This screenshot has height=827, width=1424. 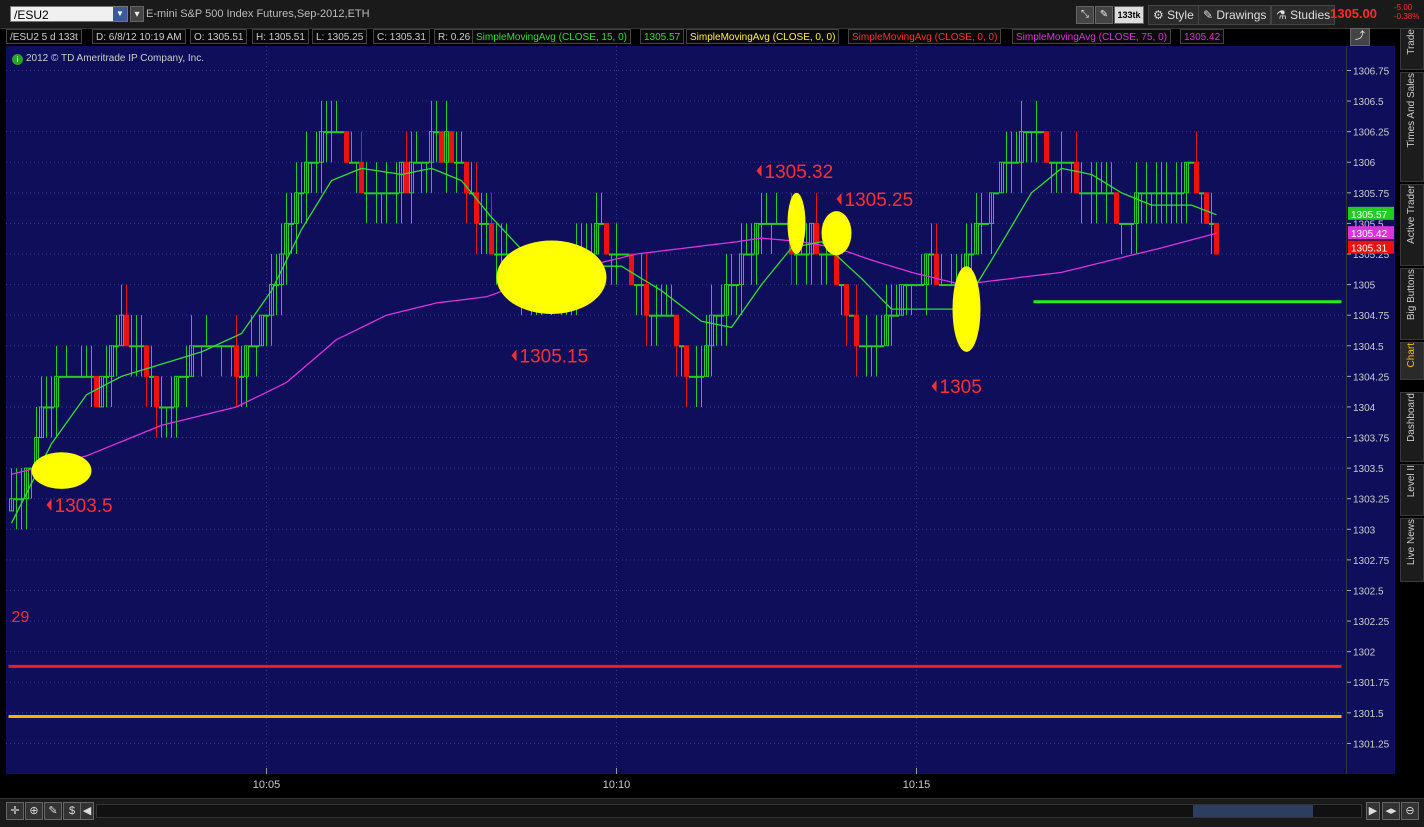 I want to click on drawings-button: ✎ Drawings, so click(x=1235, y=15).